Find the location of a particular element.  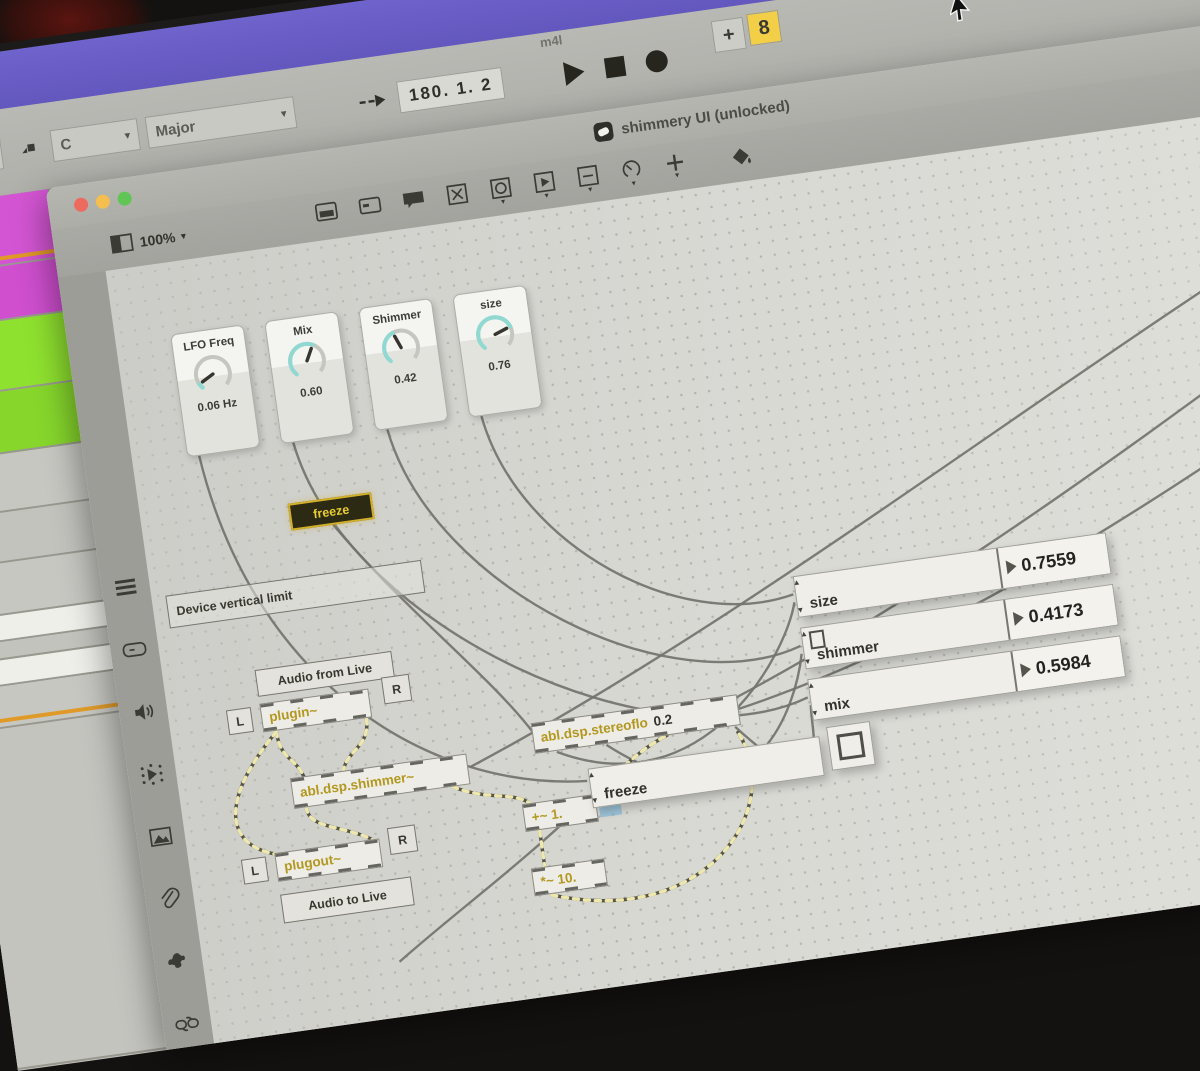

add-button: + is located at coordinates (728, 35).